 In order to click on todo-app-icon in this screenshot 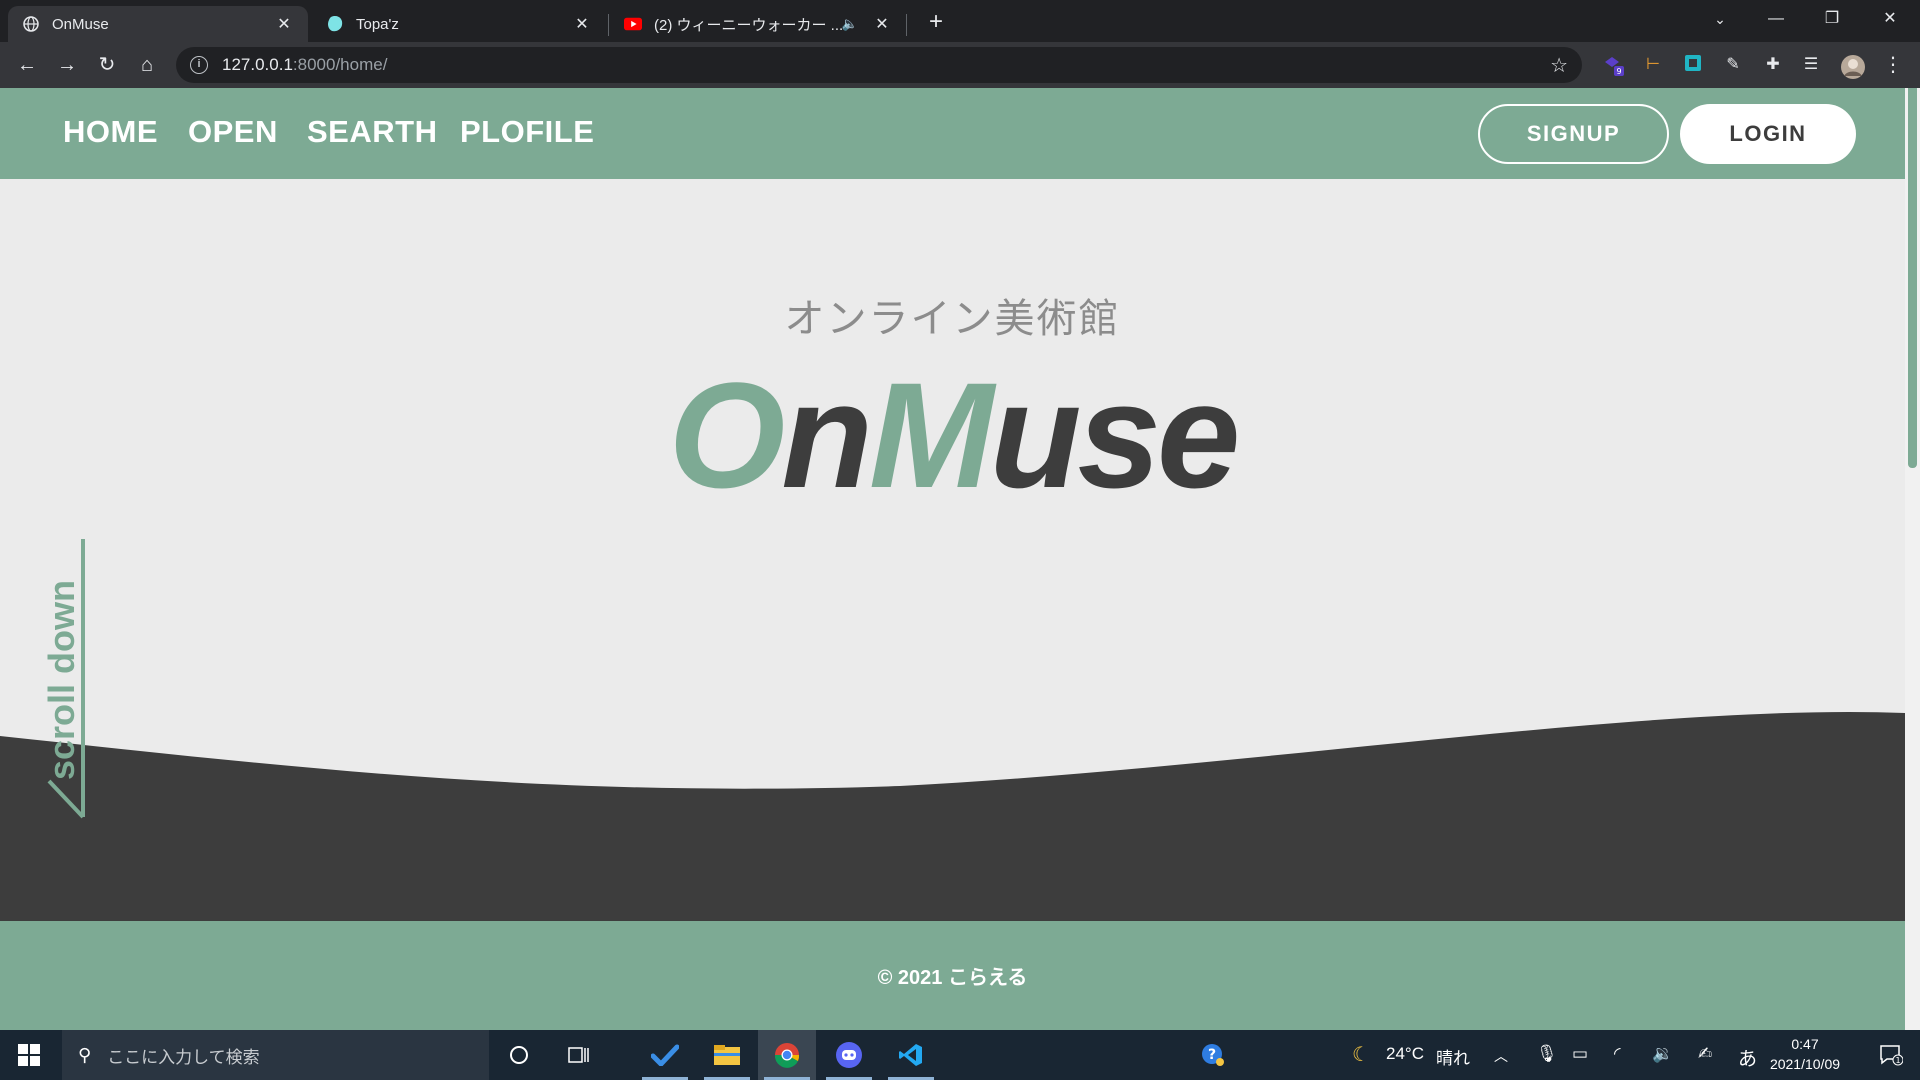, I will do `click(665, 1055)`.